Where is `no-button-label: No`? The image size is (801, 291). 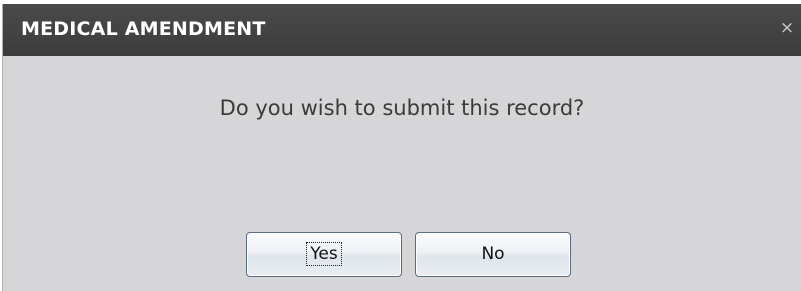
no-button-label: No is located at coordinates (493, 254).